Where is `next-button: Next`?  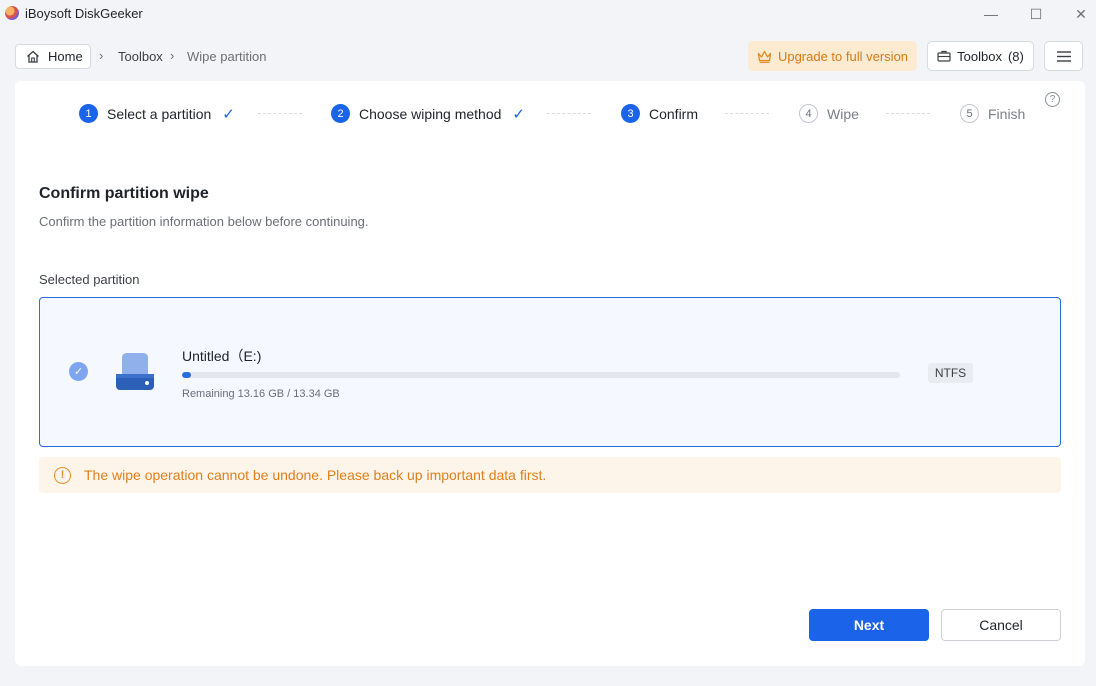
next-button: Next is located at coordinates (869, 625).